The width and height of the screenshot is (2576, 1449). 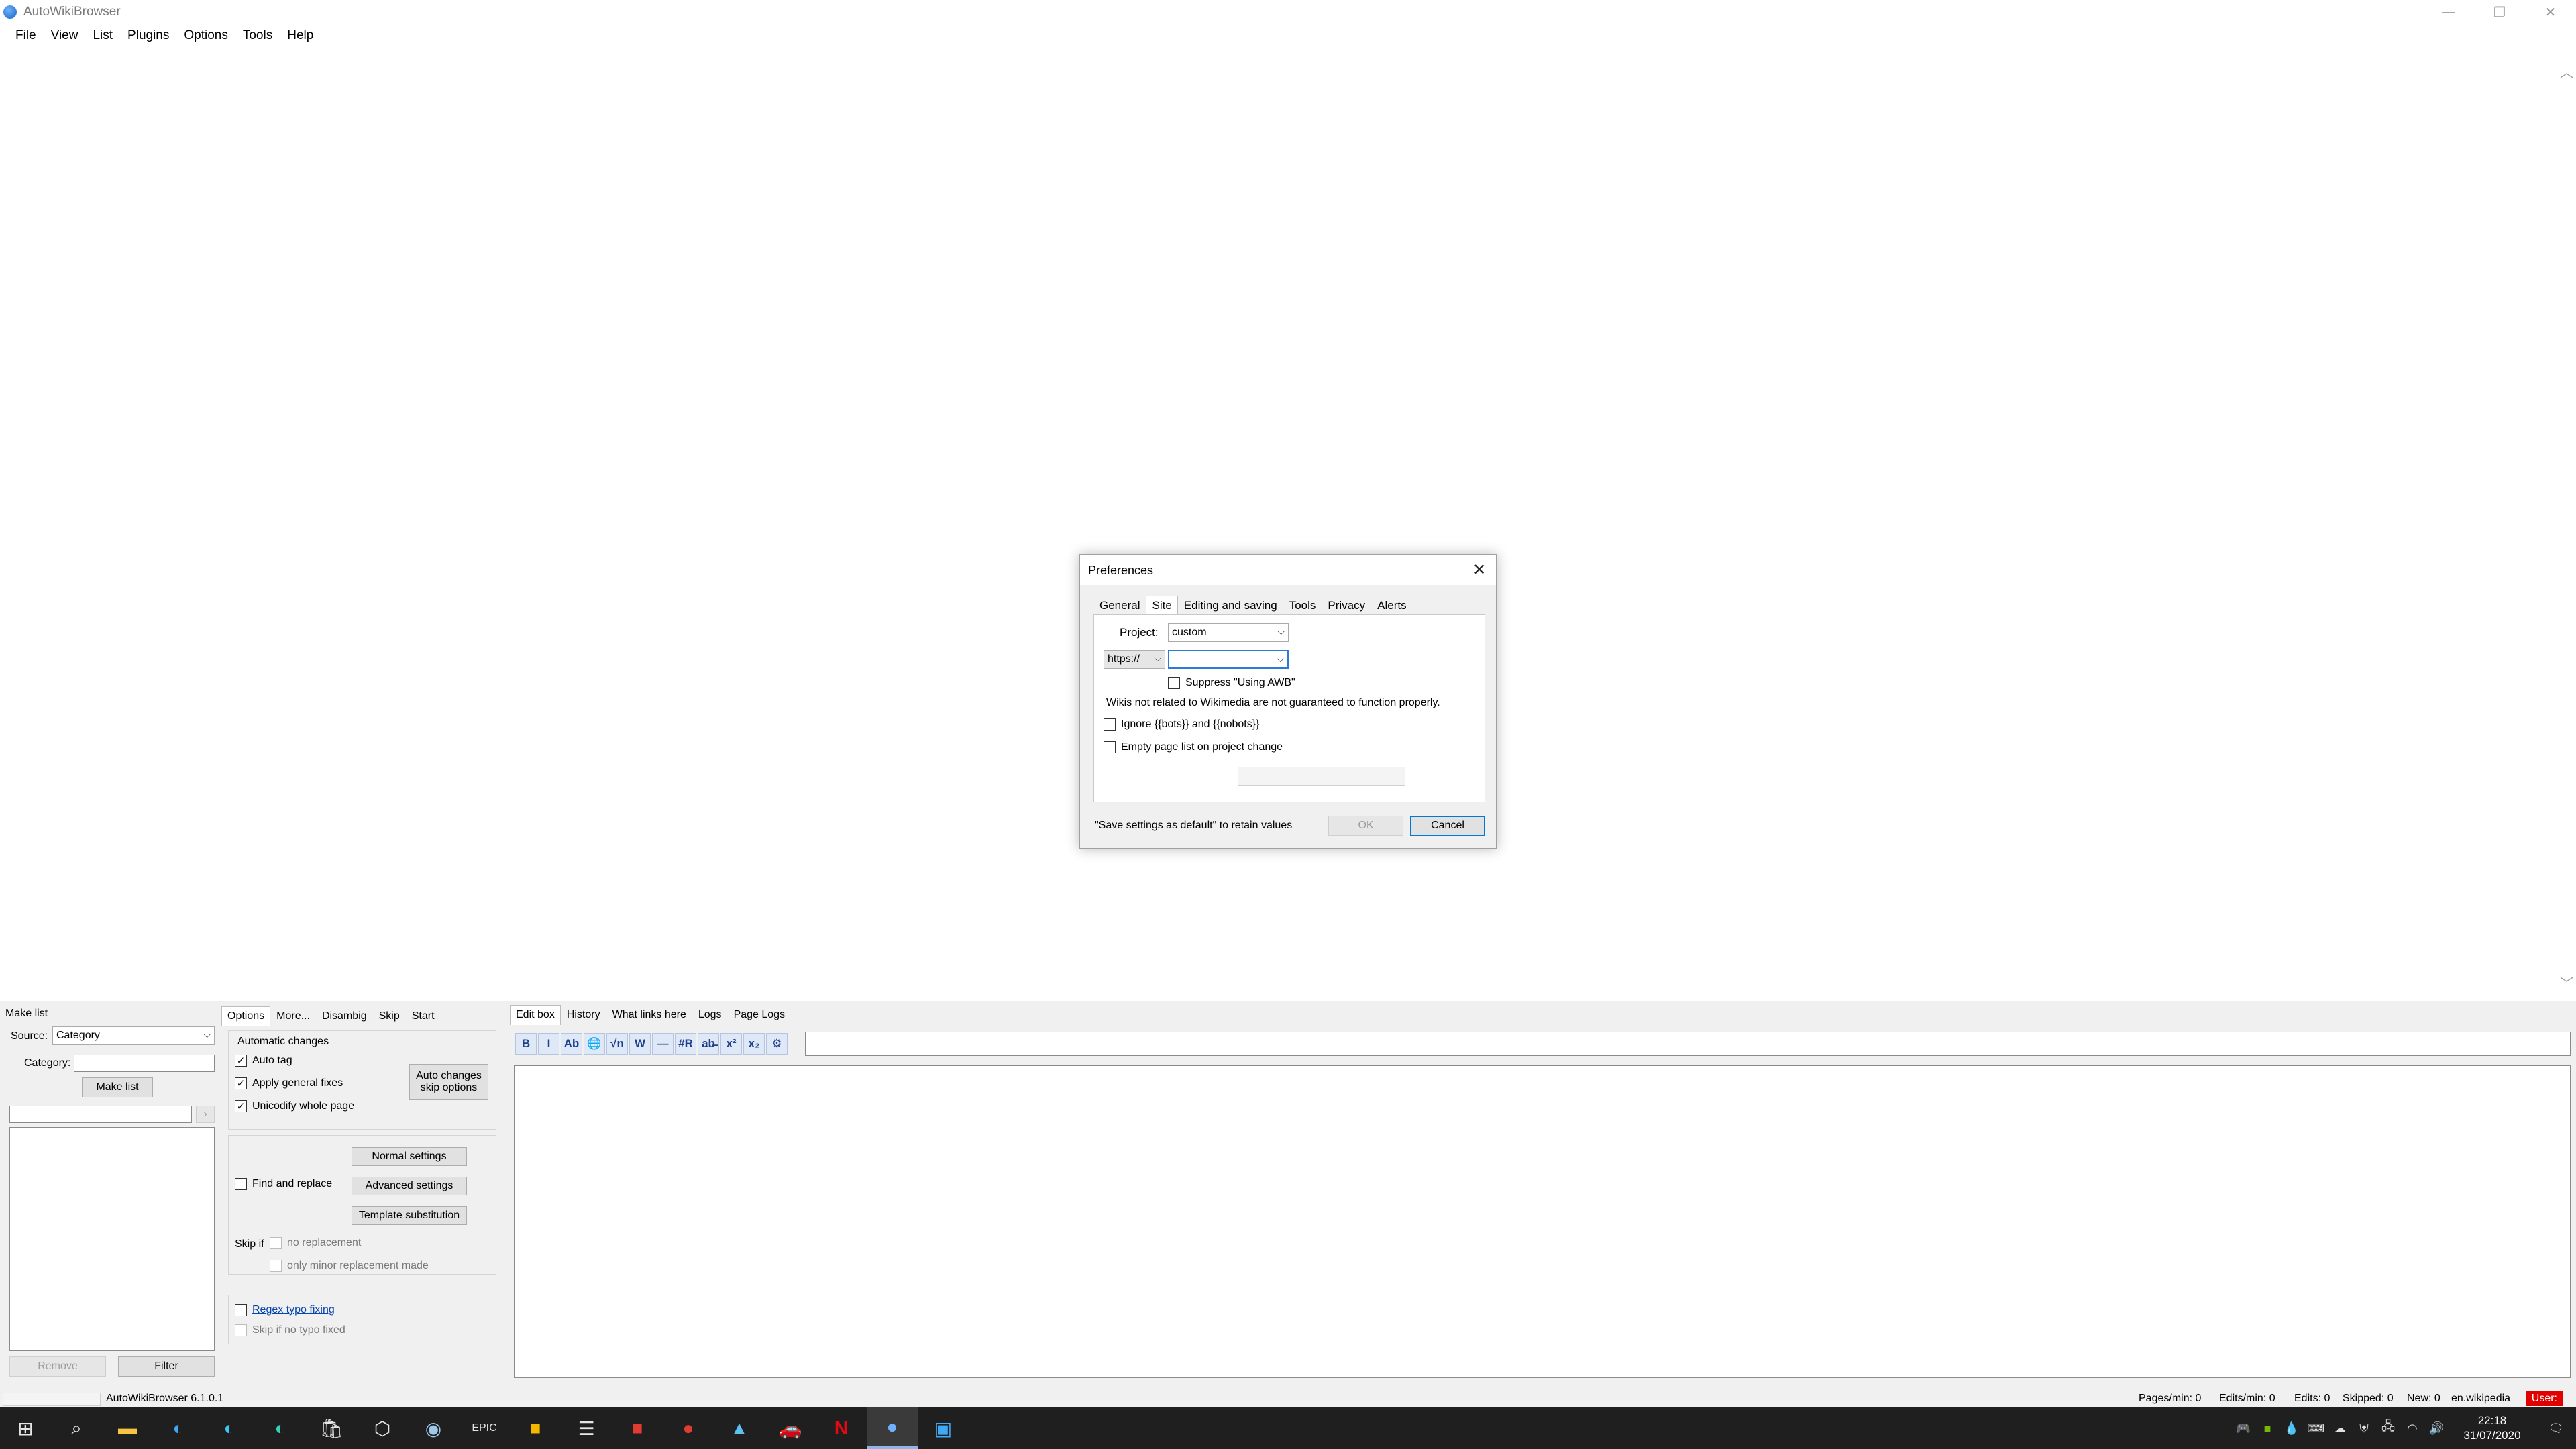 I want to click on scroll-up-icon: ︿, so click(x=2566, y=71).